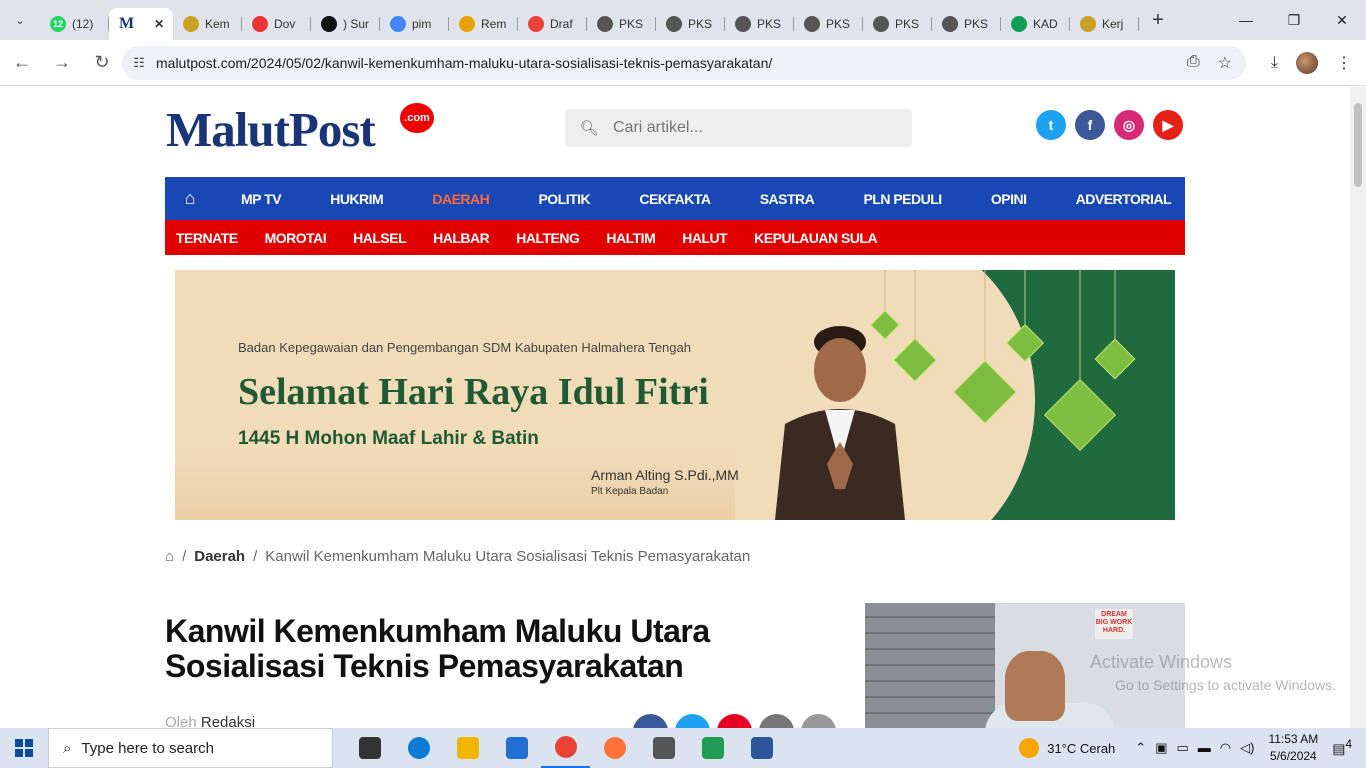 Image resolution: width=1366 pixels, height=768 pixels. I want to click on region-item-ternate: TERNATE, so click(207, 238).